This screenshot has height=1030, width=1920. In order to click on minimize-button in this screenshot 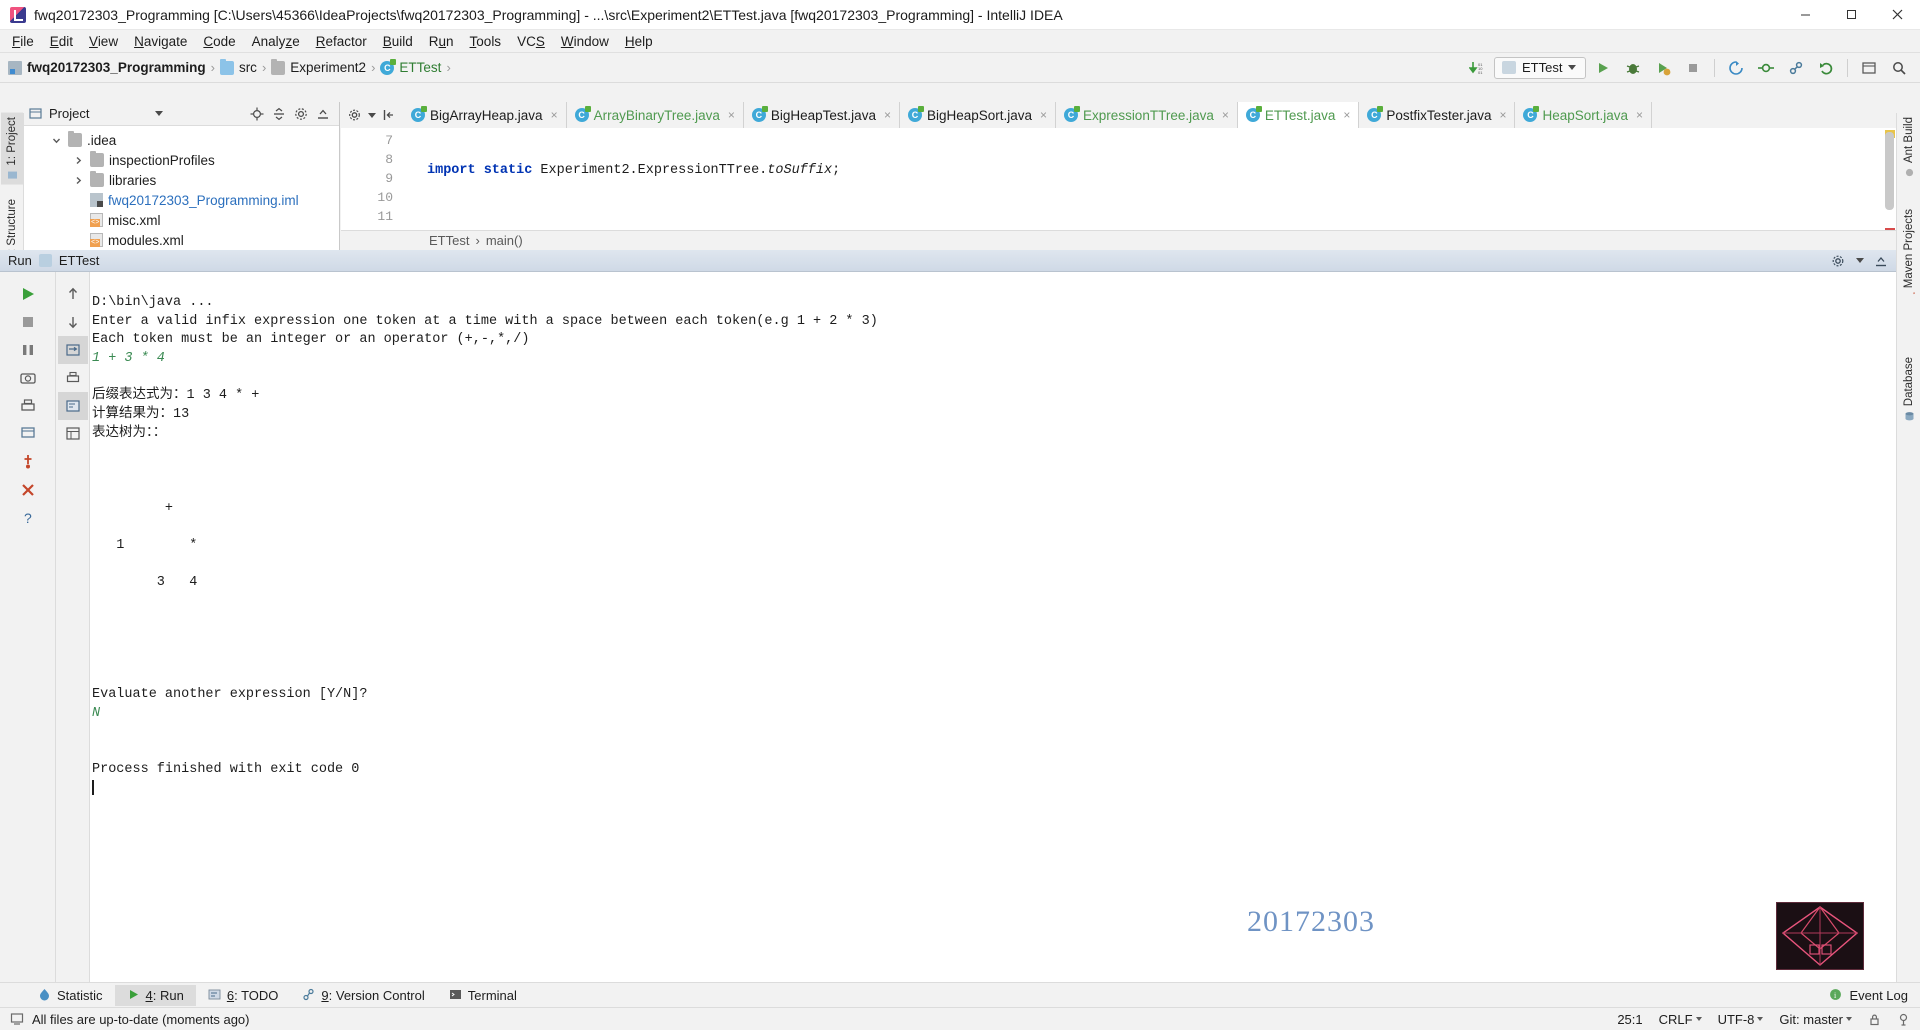, I will do `click(1805, 15)`.